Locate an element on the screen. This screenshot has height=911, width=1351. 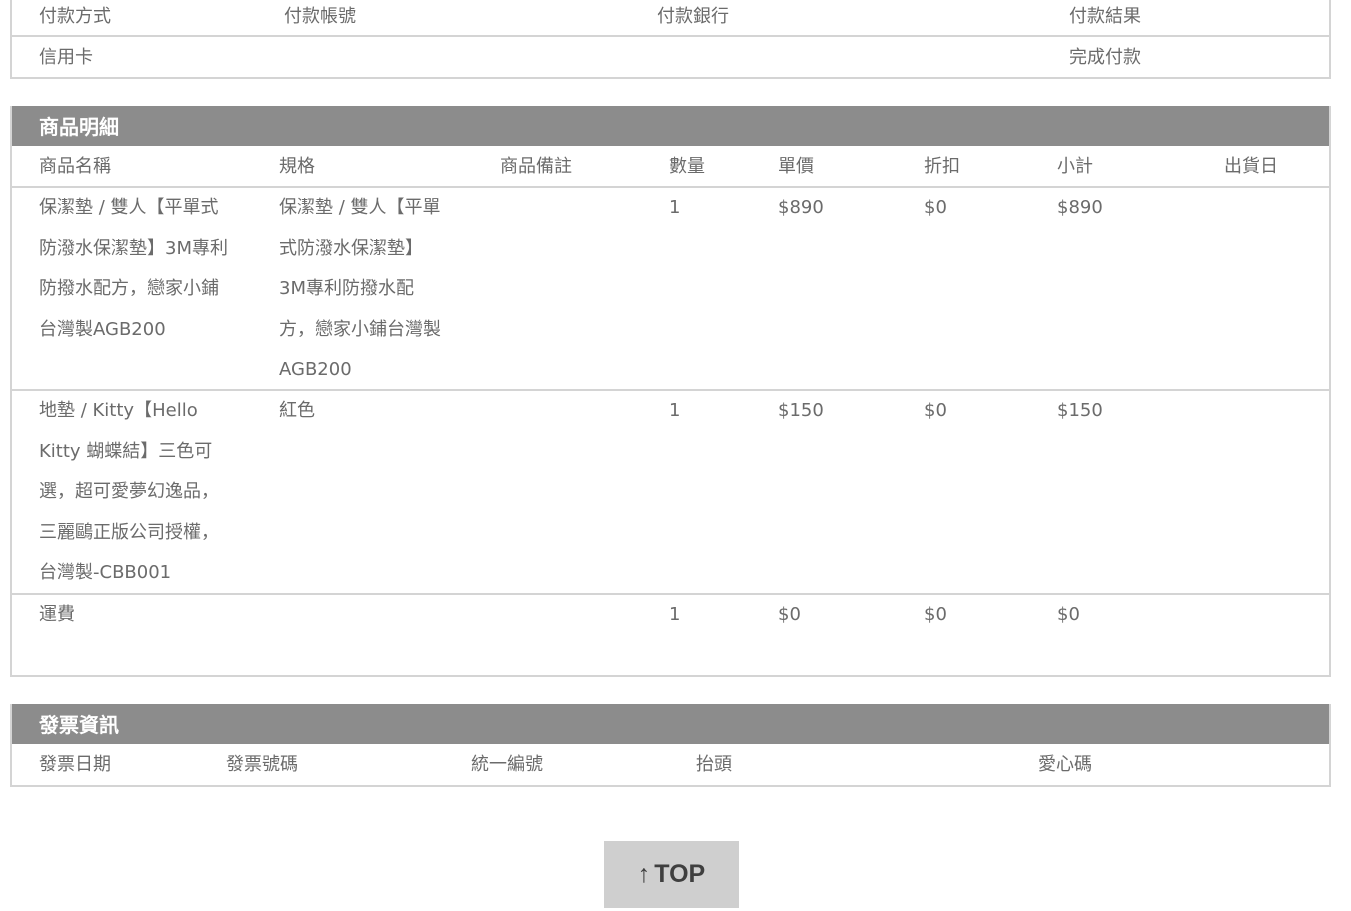
product-spec-line: AGB200 is located at coordinates (315, 370).